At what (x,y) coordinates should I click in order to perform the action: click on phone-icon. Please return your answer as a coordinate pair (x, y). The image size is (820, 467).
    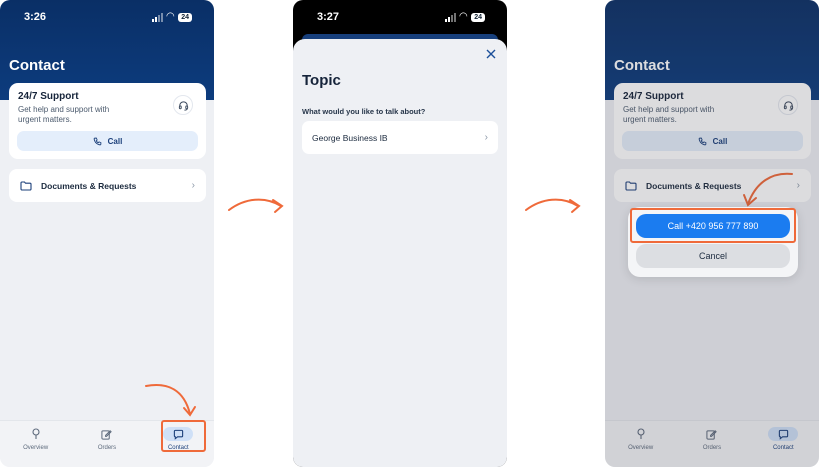
    Looking at the image, I should click on (97, 141).